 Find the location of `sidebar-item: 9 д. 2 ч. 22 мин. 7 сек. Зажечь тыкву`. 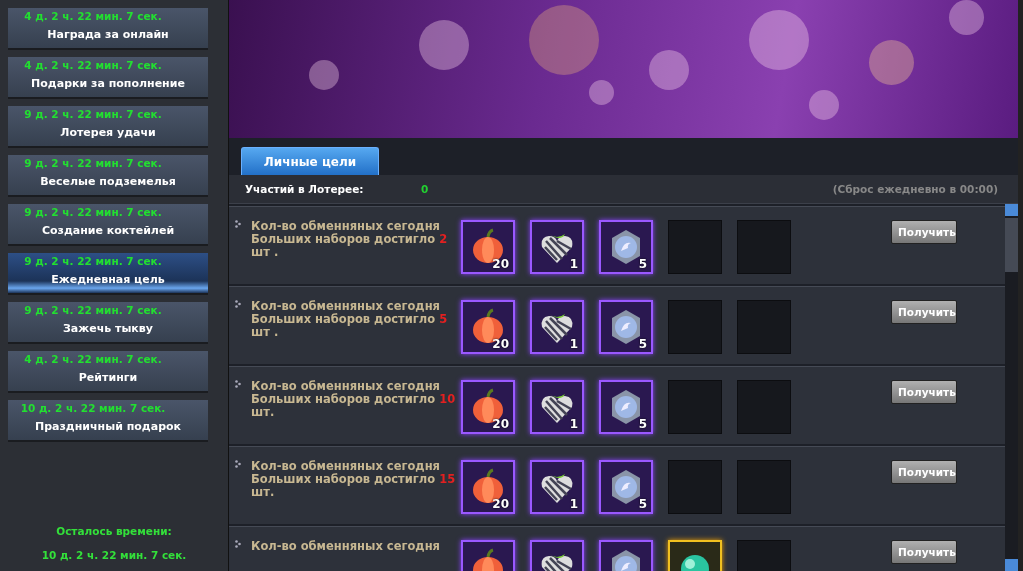

sidebar-item: 9 д. 2 ч. 22 мин. 7 сек. Зажечь тыкву is located at coordinates (108, 323).